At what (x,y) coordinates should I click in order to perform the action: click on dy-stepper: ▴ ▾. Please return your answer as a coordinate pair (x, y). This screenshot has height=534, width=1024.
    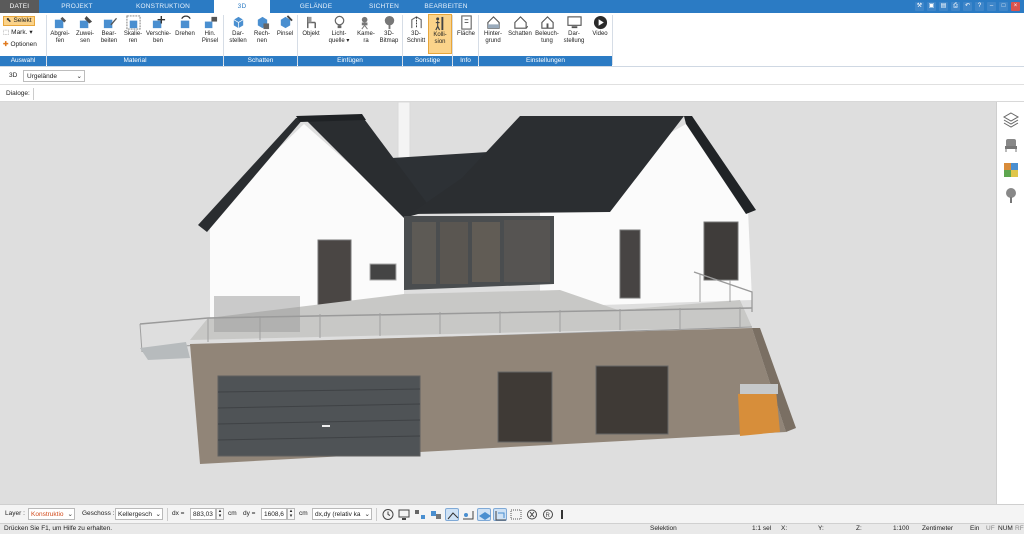
    Looking at the image, I should click on (291, 514).